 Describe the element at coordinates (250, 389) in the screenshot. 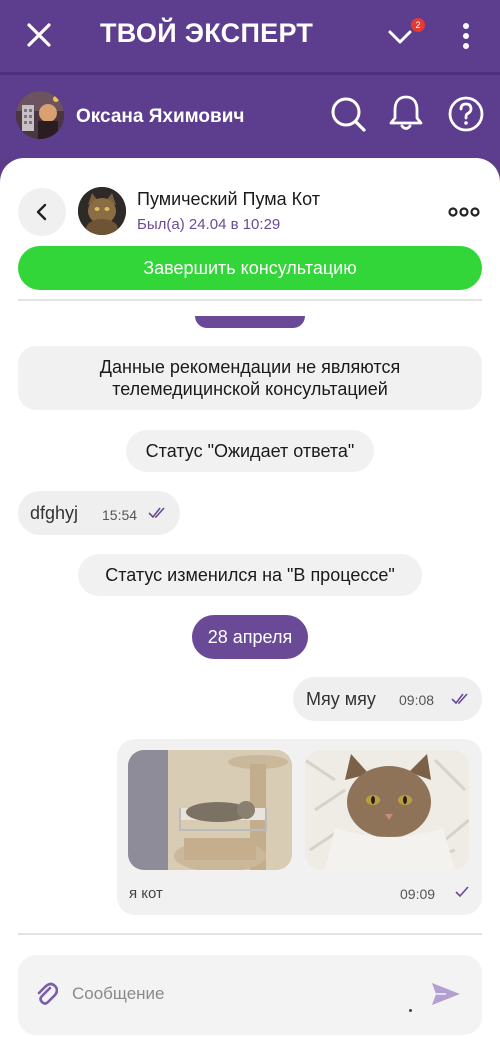

I see `disclaimer-line-2: телемедицинской консультацией` at that location.